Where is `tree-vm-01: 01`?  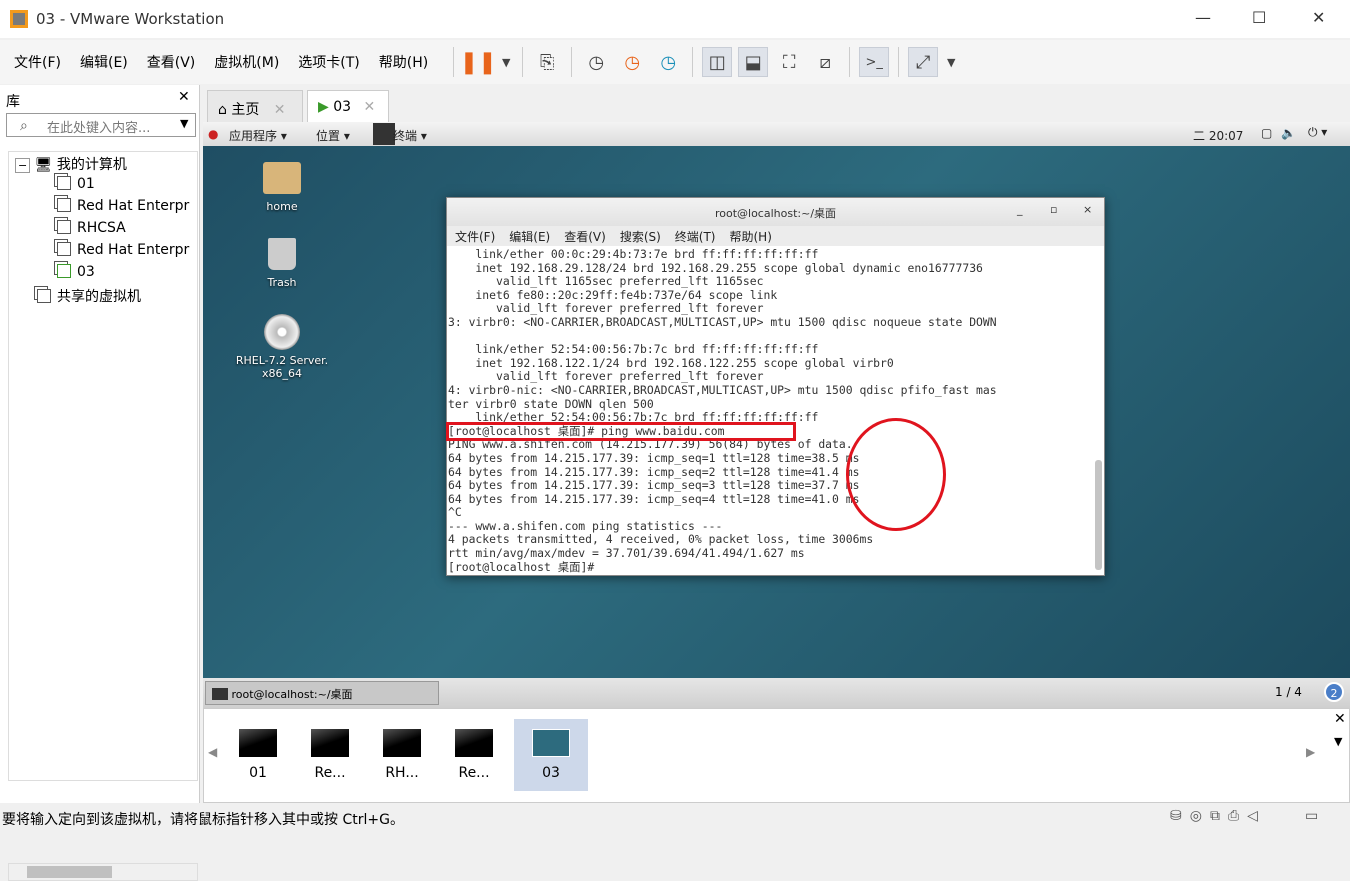 tree-vm-01: 01 is located at coordinates (76, 184).